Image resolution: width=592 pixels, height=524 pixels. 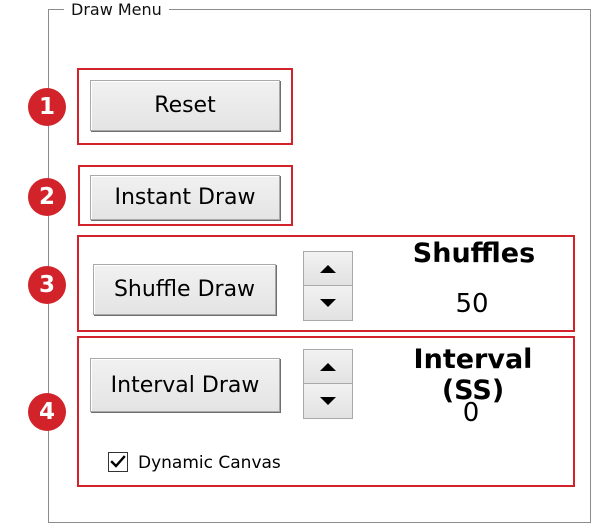 I want to click on shuffles-value: 50, so click(x=472, y=304).